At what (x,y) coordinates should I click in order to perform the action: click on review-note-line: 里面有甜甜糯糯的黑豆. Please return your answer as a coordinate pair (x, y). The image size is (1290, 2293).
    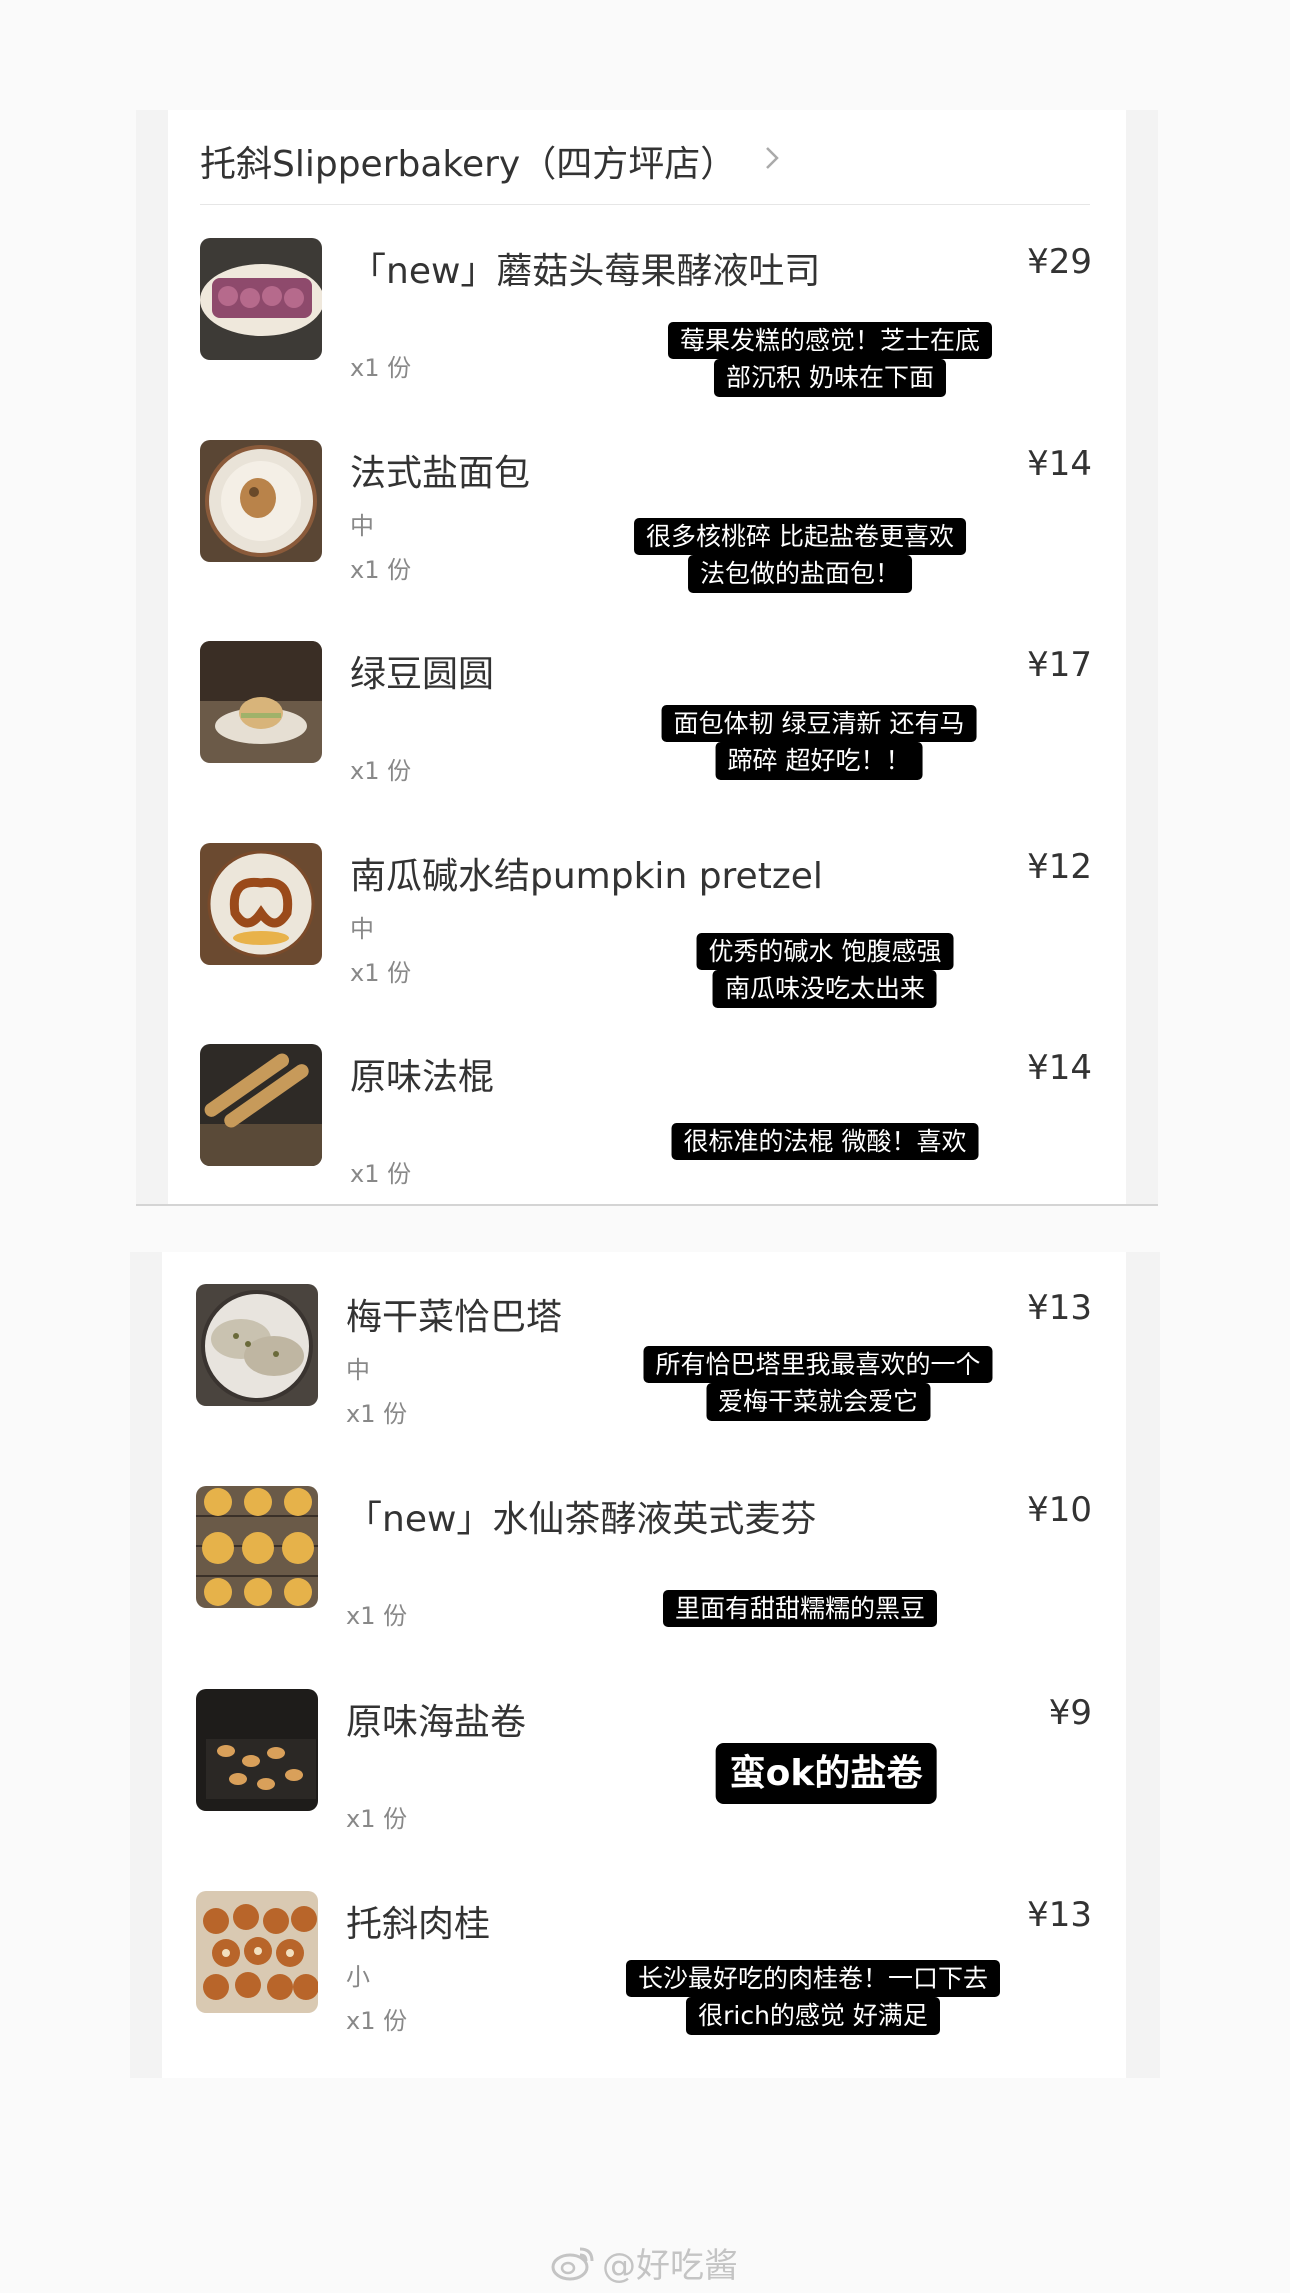
    Looking at the image, I should click on (800, 1609).